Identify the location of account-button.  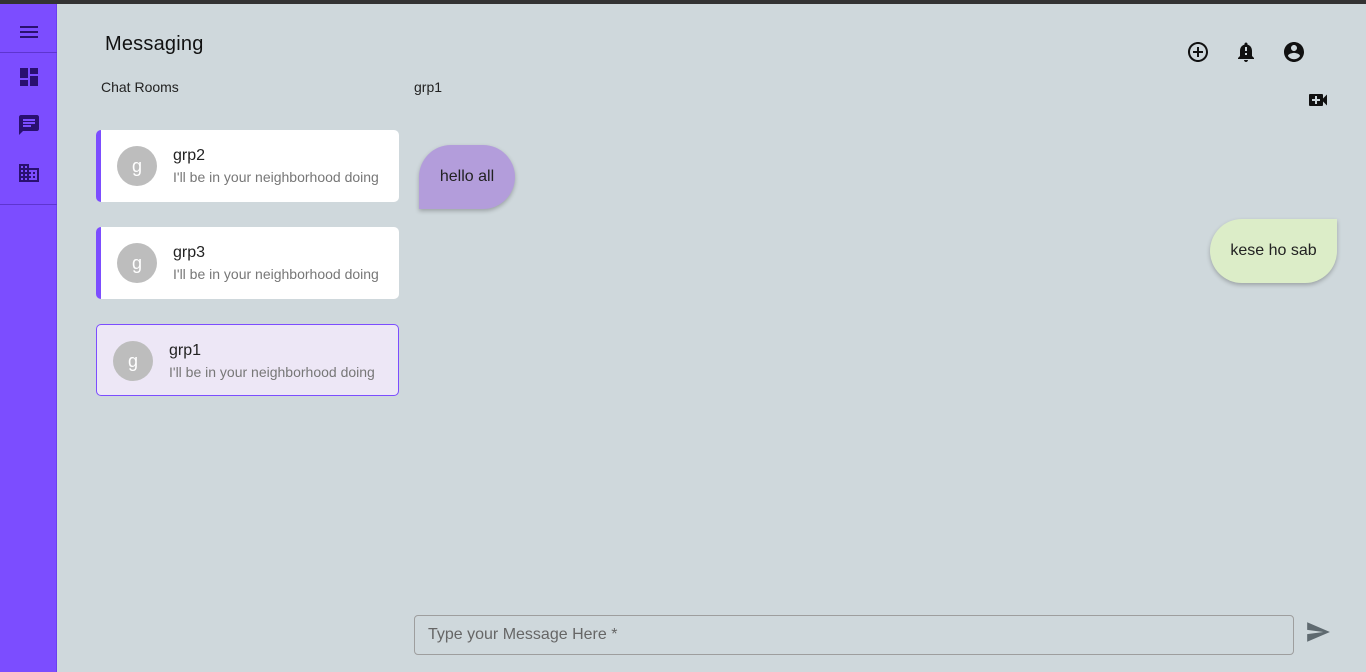
(1294, 52).